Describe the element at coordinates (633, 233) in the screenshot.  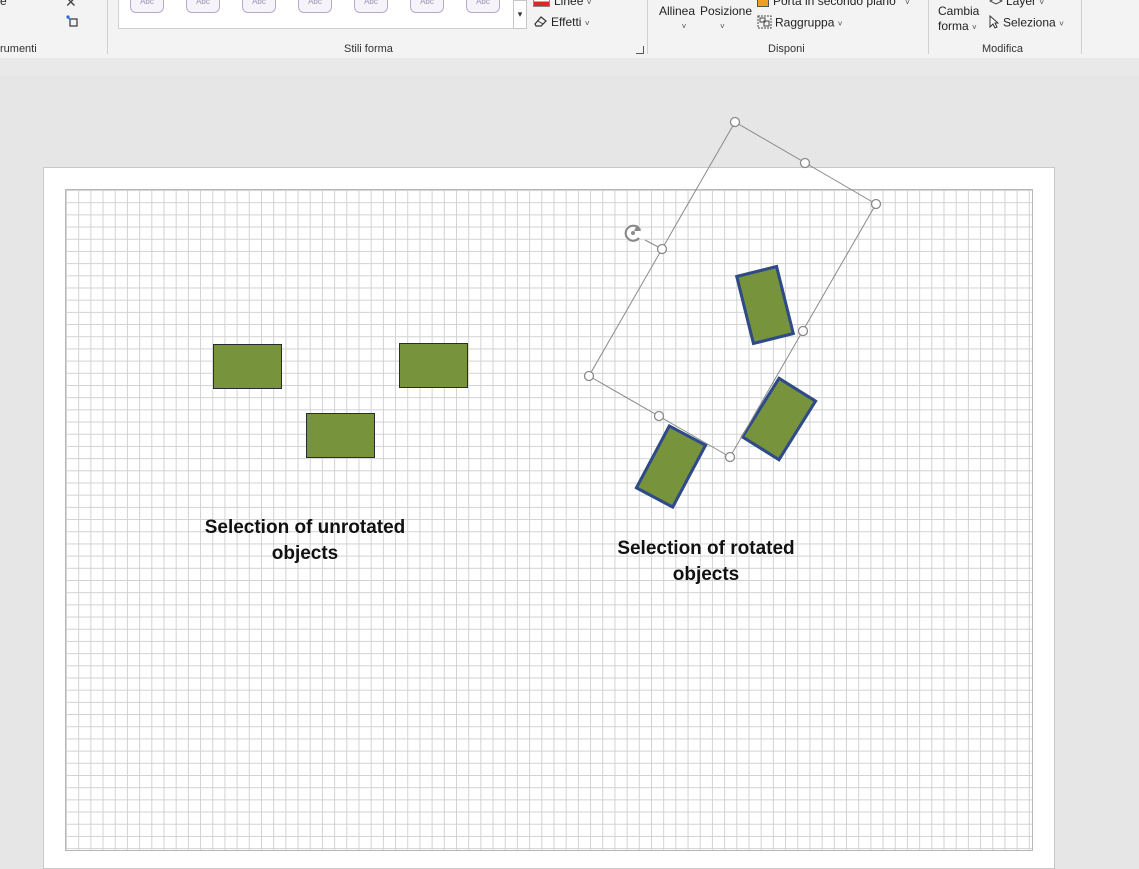
I see `rotation-handle-icon` at that location.